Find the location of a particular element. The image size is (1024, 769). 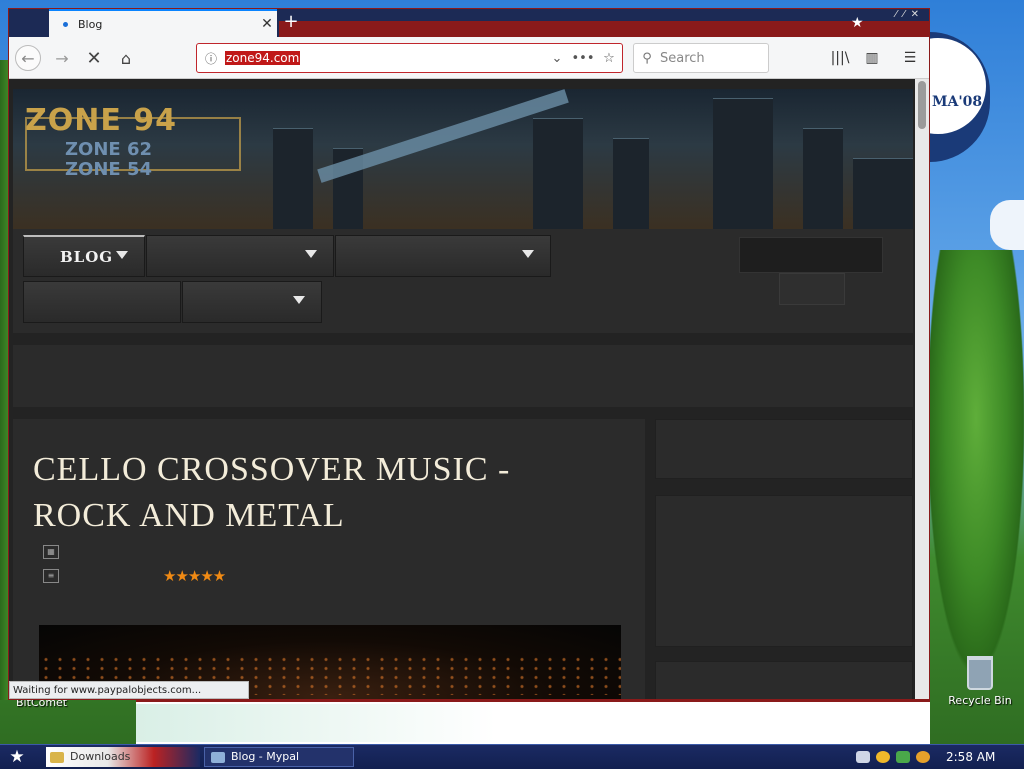

new-tab-button: + is located at coordinates (291, 23).